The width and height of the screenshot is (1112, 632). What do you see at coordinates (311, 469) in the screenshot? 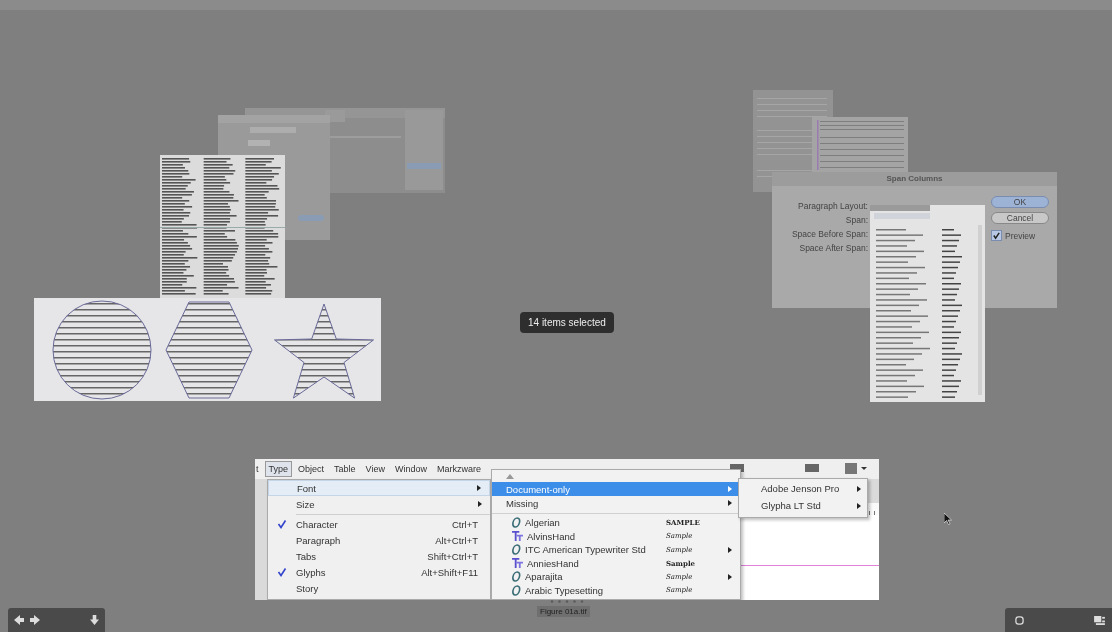
I see `menu-bar-item: Object` at bounding box center [311, 469].